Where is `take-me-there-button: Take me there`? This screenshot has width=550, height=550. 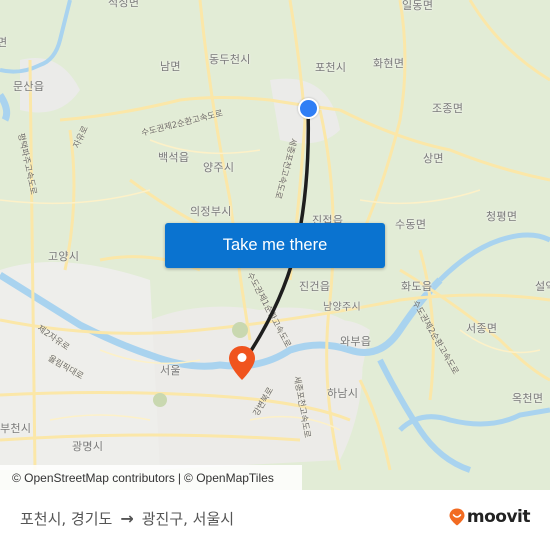
take-me-there-button: Take me there is located at coordinates (275, 245).